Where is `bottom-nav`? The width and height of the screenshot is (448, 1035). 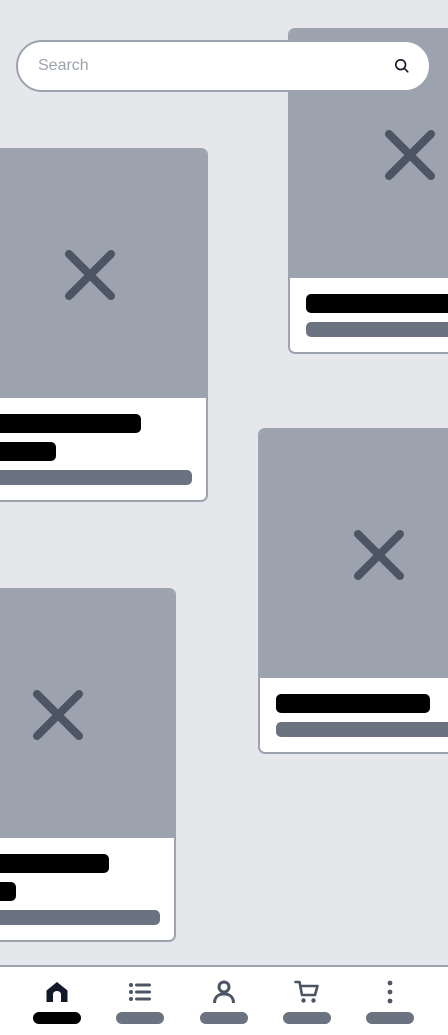
bottom-nav is located at coordinates (224, 1000).